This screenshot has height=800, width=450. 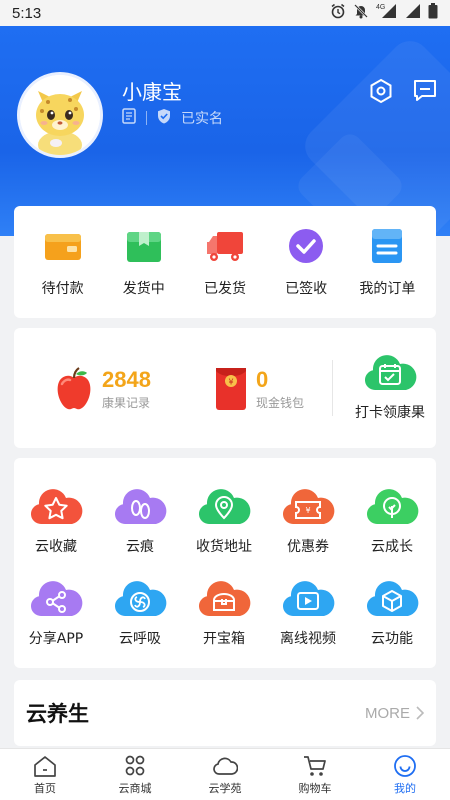 What do you see at coordinates (306, 246) in the screenshot?
I see `check-circle-icon` at bounding box center [306, 246].